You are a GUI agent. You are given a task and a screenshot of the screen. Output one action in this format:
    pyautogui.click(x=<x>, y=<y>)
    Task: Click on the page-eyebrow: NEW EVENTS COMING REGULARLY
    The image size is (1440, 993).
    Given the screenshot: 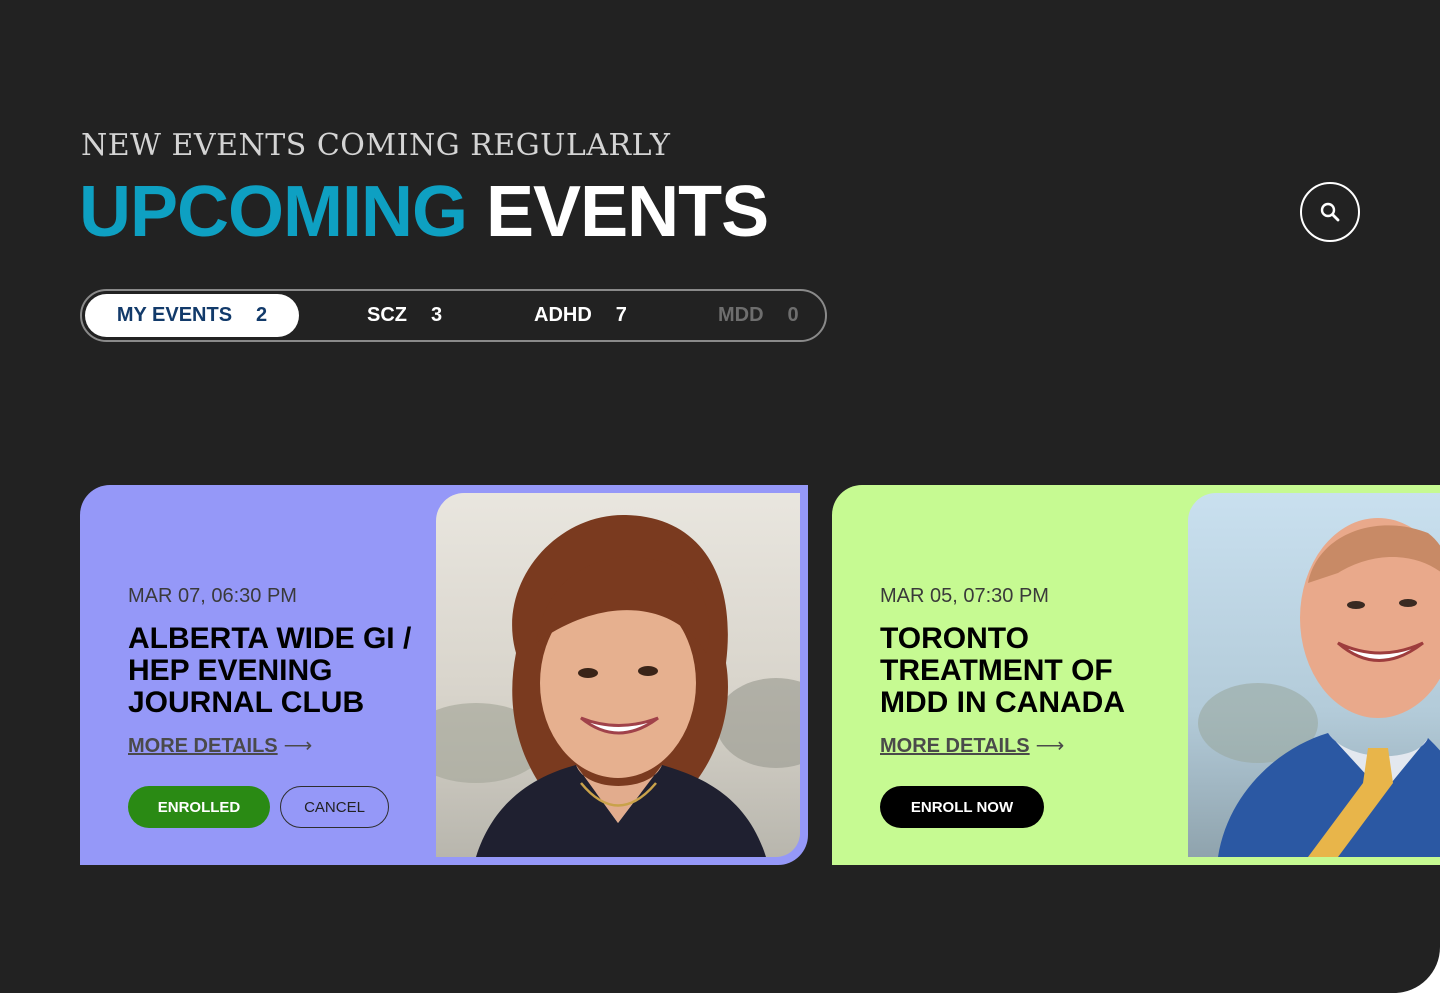 What is the action you would take?
    pyautogui.click(x=376, y=145)
    